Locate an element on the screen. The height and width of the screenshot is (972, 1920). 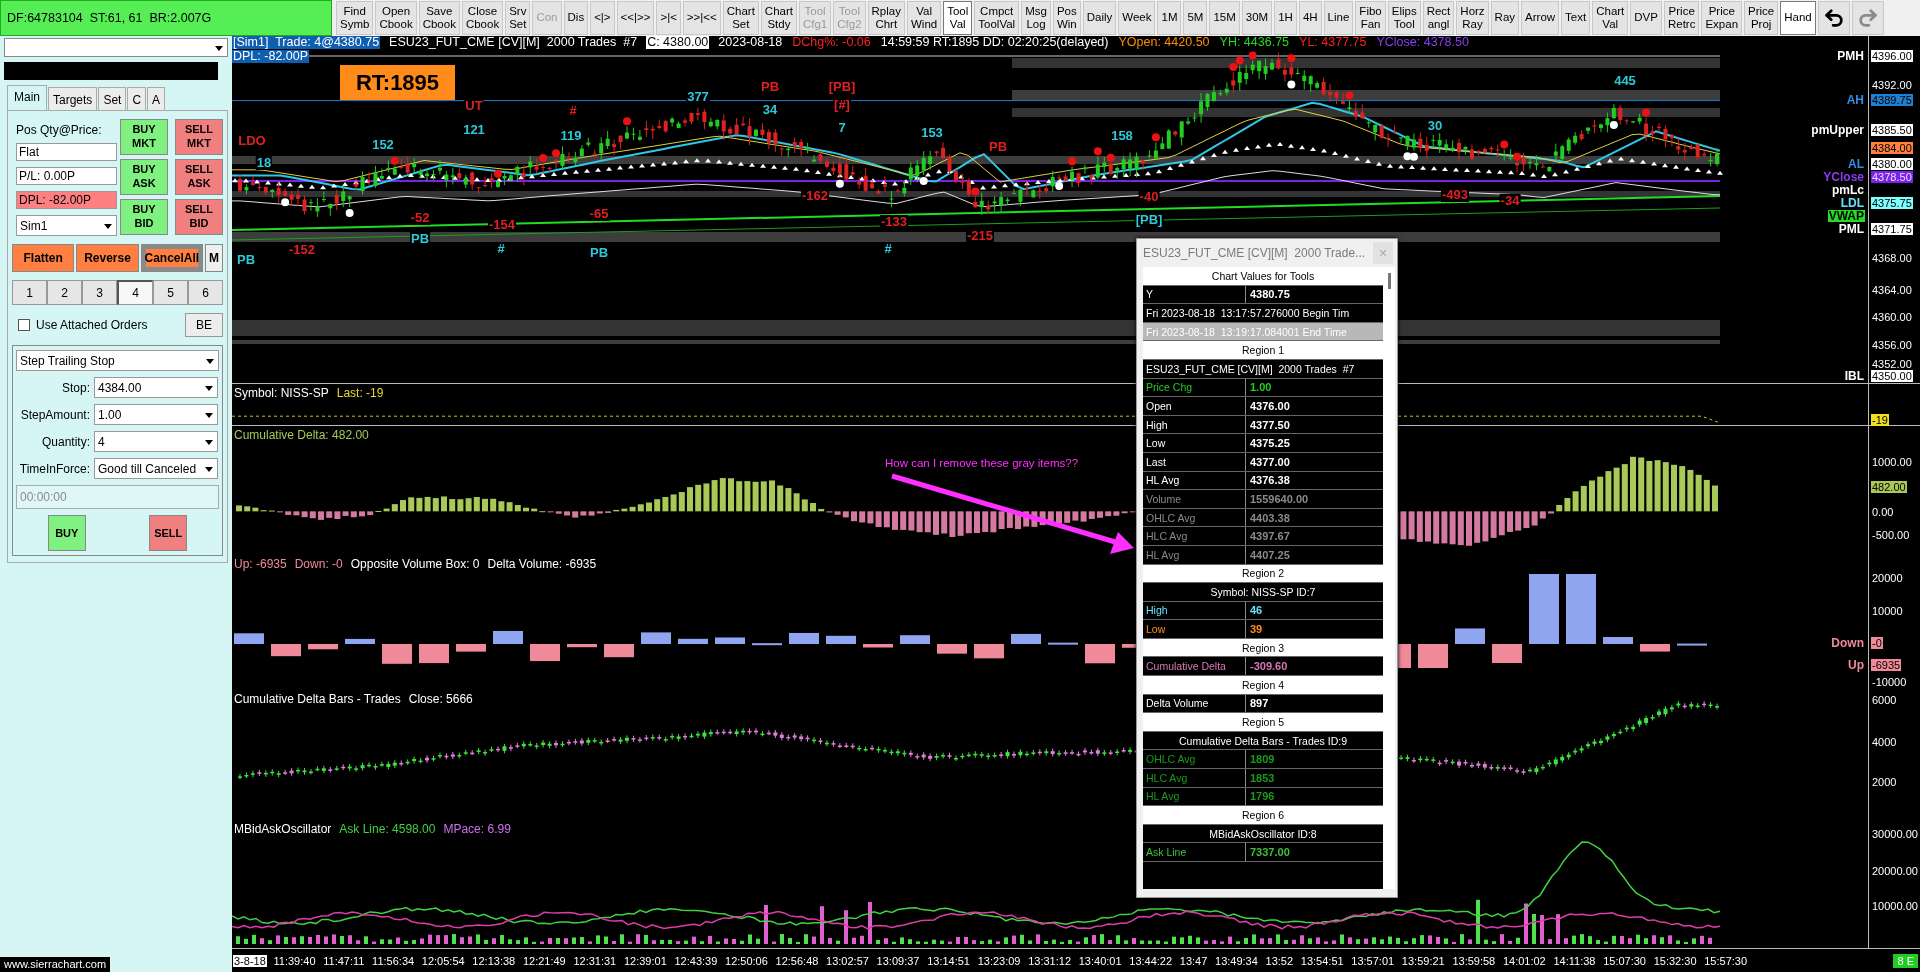
value-text: 897 is located at coordinates (1259, 703).